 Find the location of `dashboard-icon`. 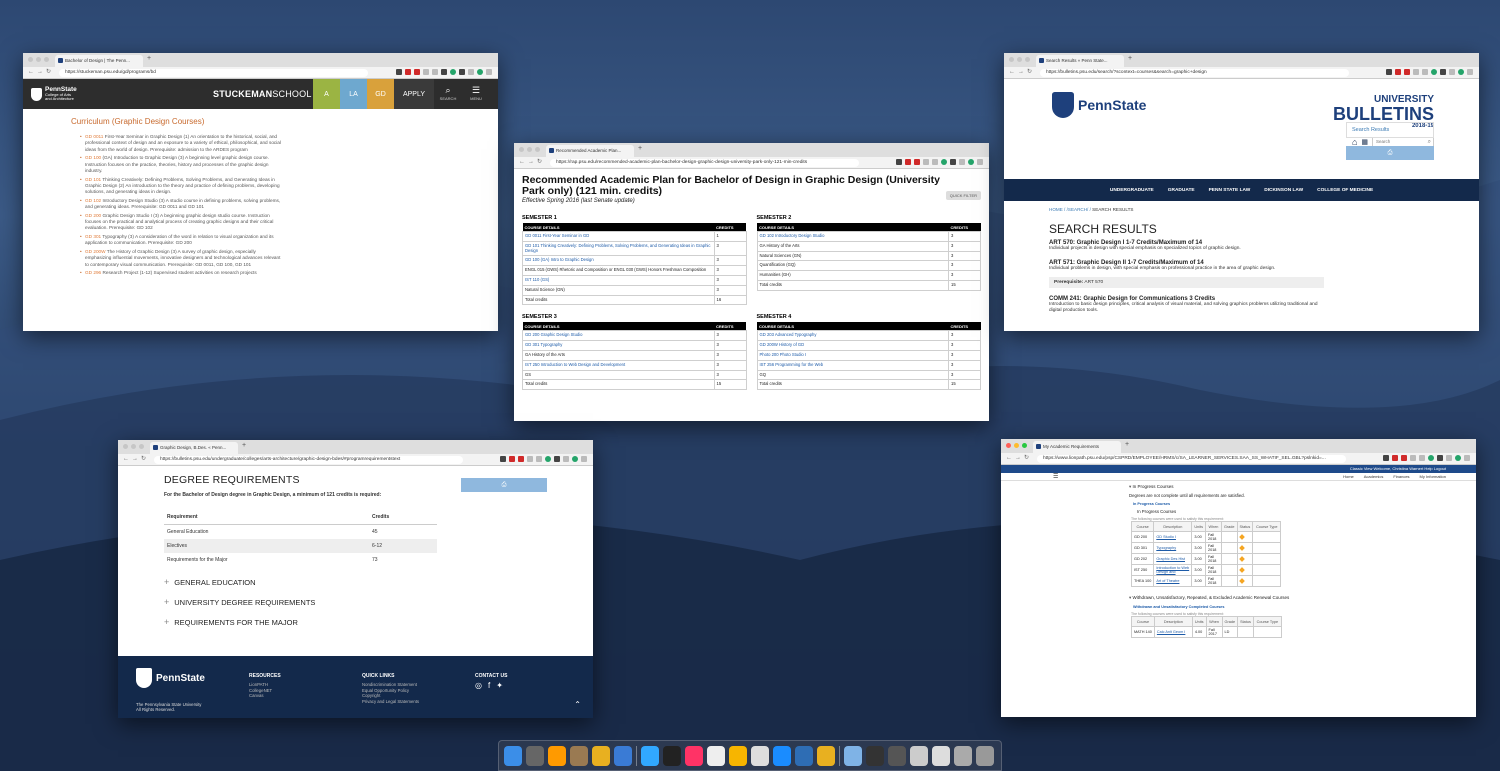

dashboard-icon is located at coordinates (535, 755).